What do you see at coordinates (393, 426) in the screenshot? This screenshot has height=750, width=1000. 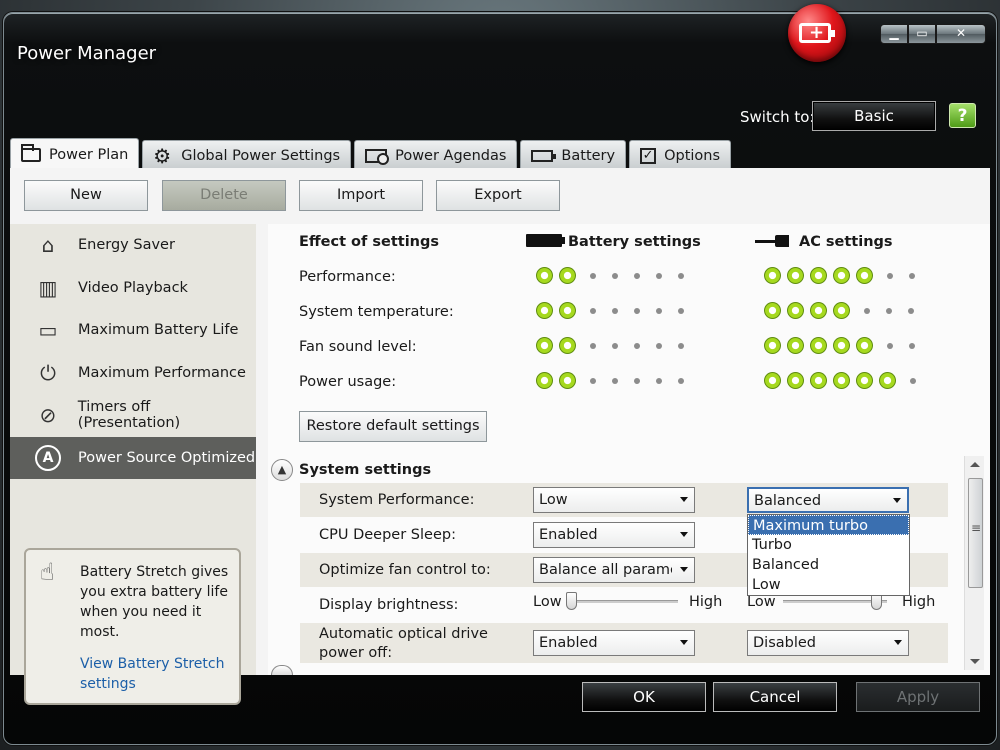 I see `restore-defaults-button: Restore default settings` at bounding box center [393, 426].